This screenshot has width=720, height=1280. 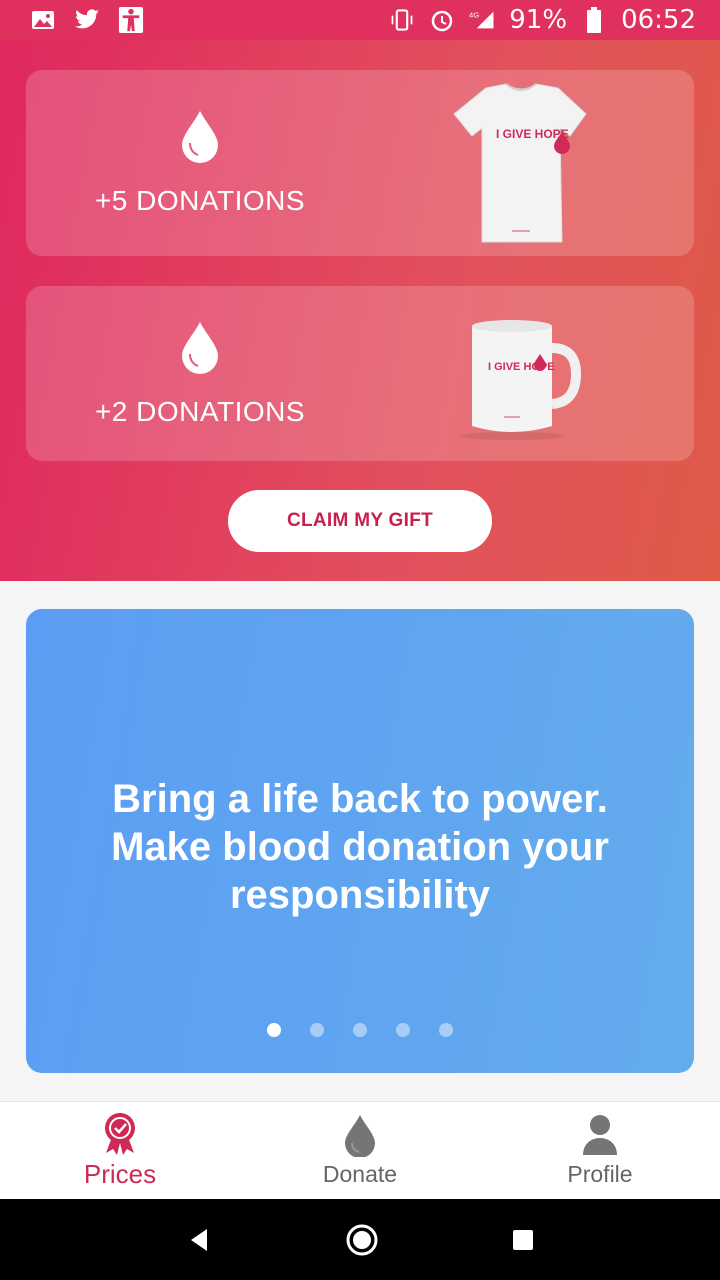 I want to click on home-icon, so click(x=362, y=1240).